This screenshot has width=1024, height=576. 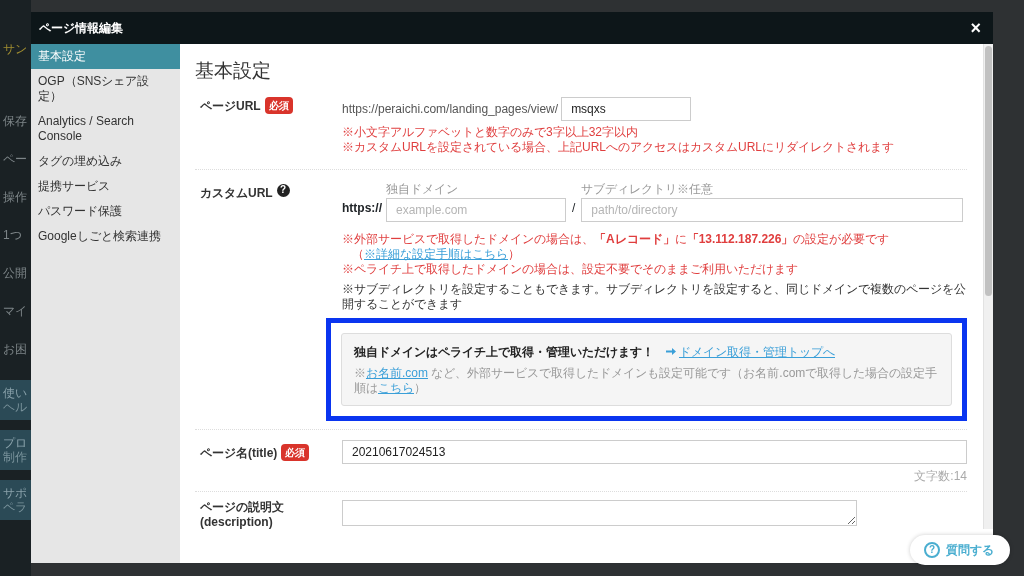 What do you see at coordinates (15, 410) in the screenshot?
I see `background-text: ヘル` at bounding box center [15, 410].